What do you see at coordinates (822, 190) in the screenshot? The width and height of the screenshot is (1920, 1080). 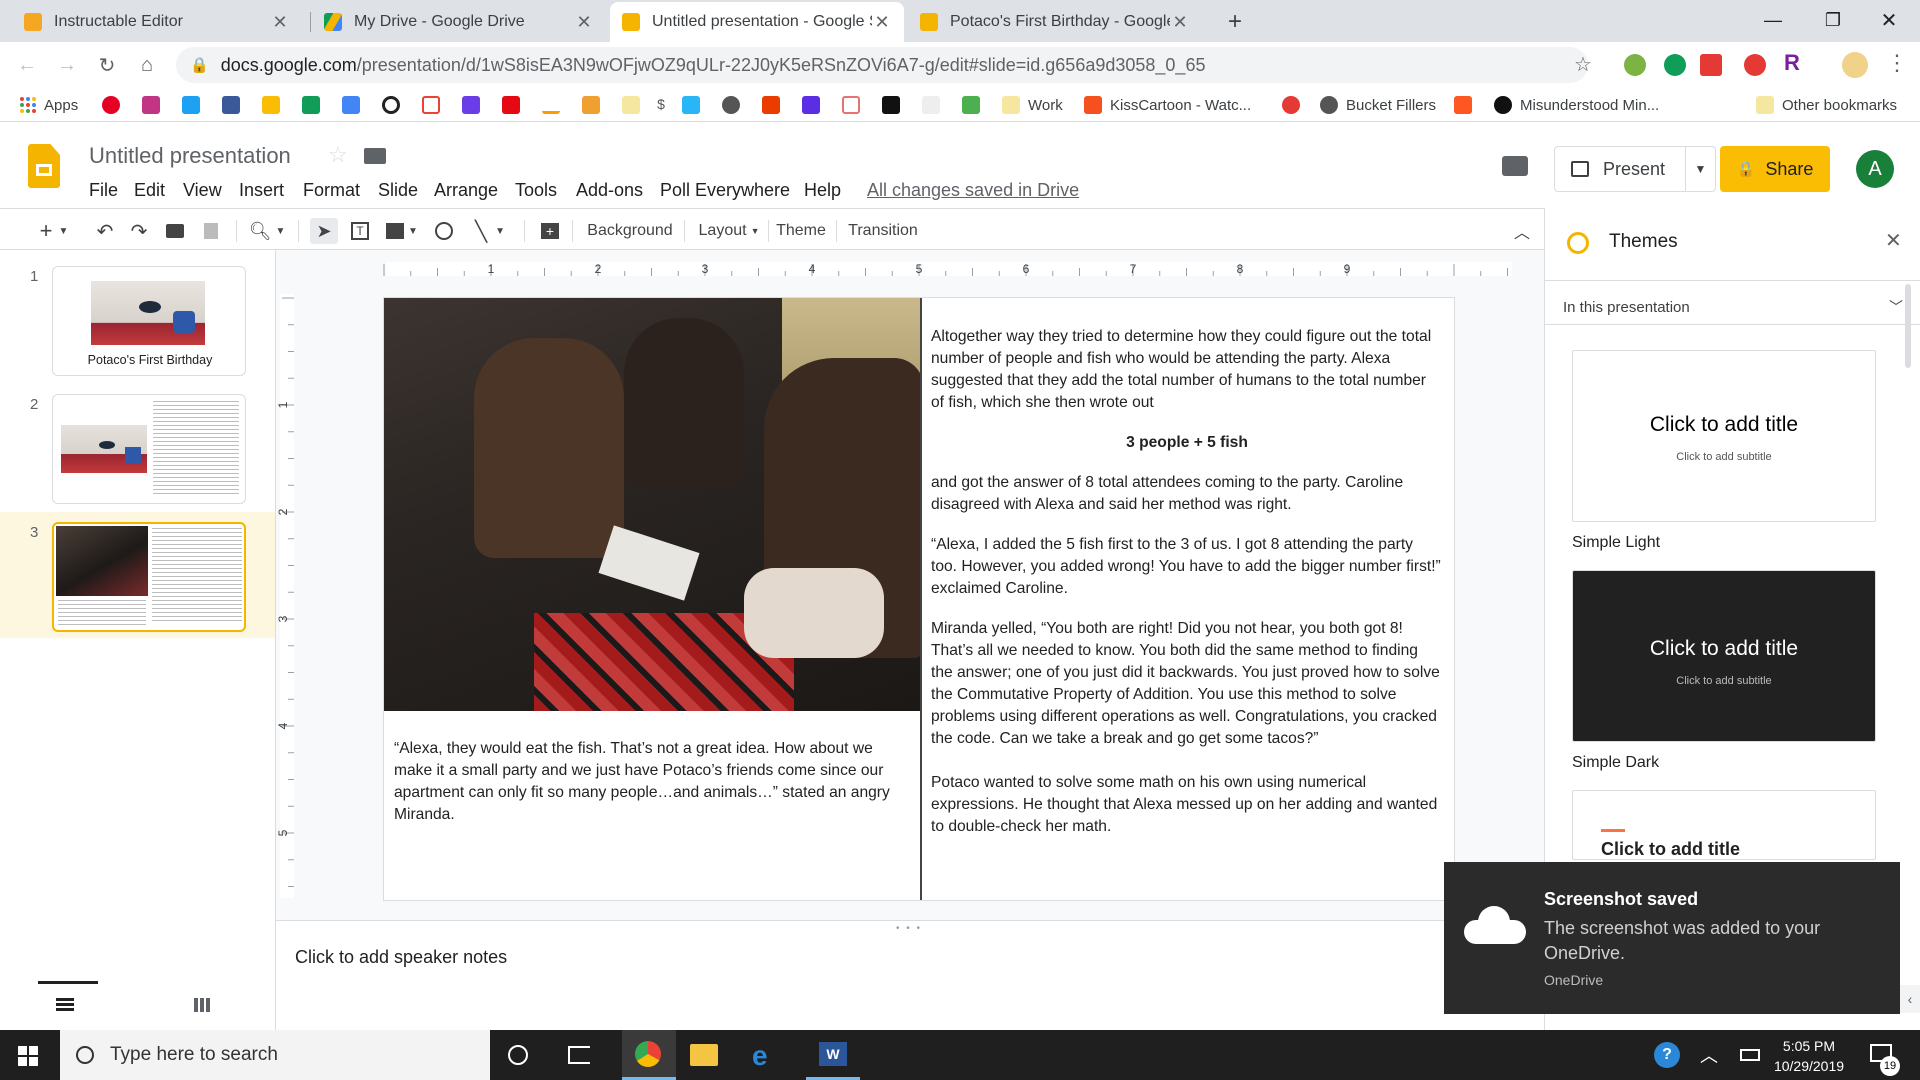 I see `menu-help: Help` at bounding box center [822, 190].